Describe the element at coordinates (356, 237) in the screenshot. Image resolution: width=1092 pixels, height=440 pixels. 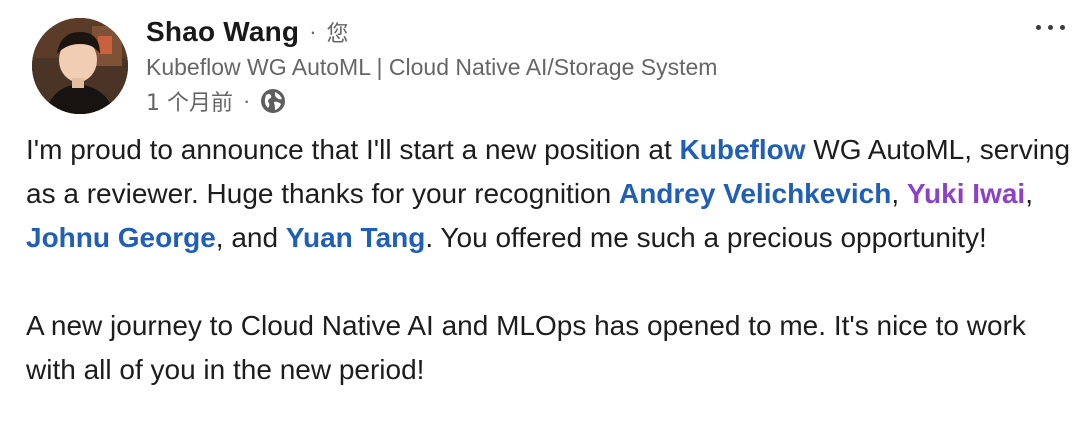
I see `mention-link-yuan-tang: Yuan Tang` at that location.